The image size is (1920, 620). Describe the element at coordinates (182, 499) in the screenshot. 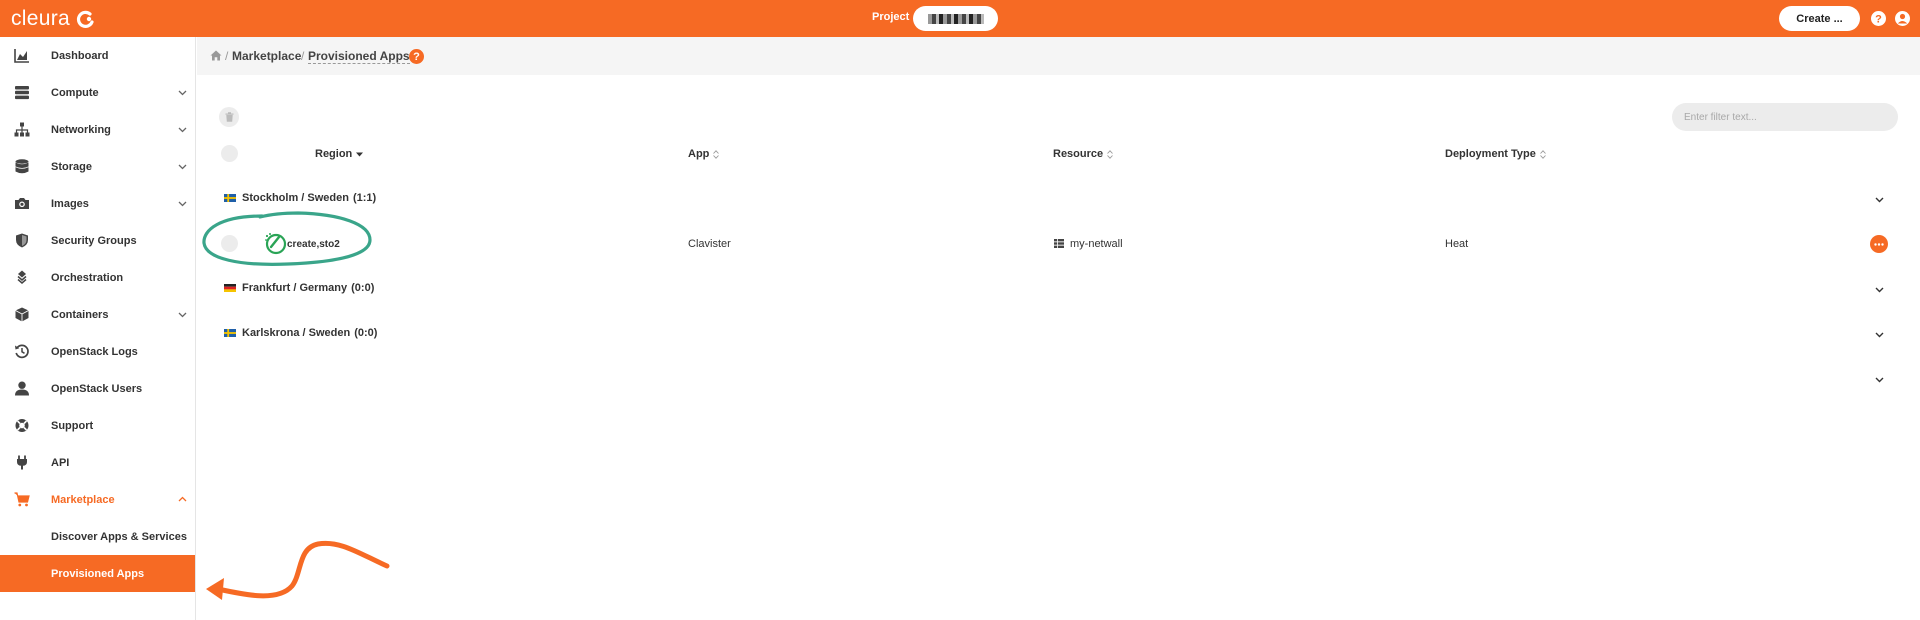

I see `chevron-up-icon` at that location.